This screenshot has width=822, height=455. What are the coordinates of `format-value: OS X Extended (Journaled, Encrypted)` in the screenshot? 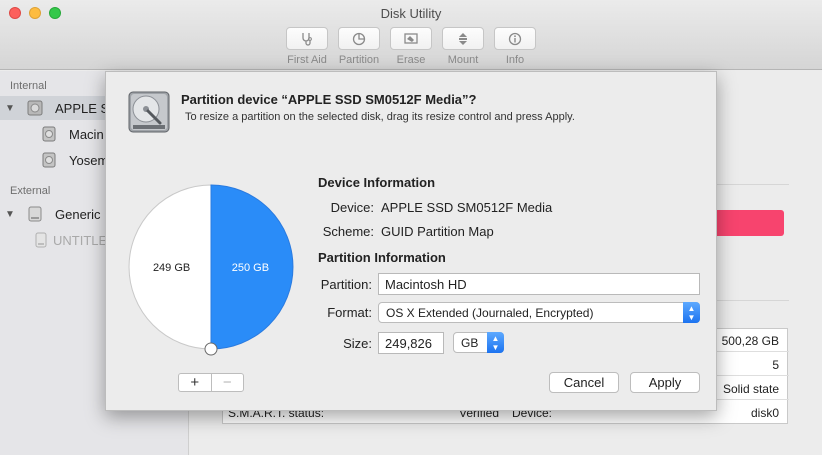 It's located at (490, 313).